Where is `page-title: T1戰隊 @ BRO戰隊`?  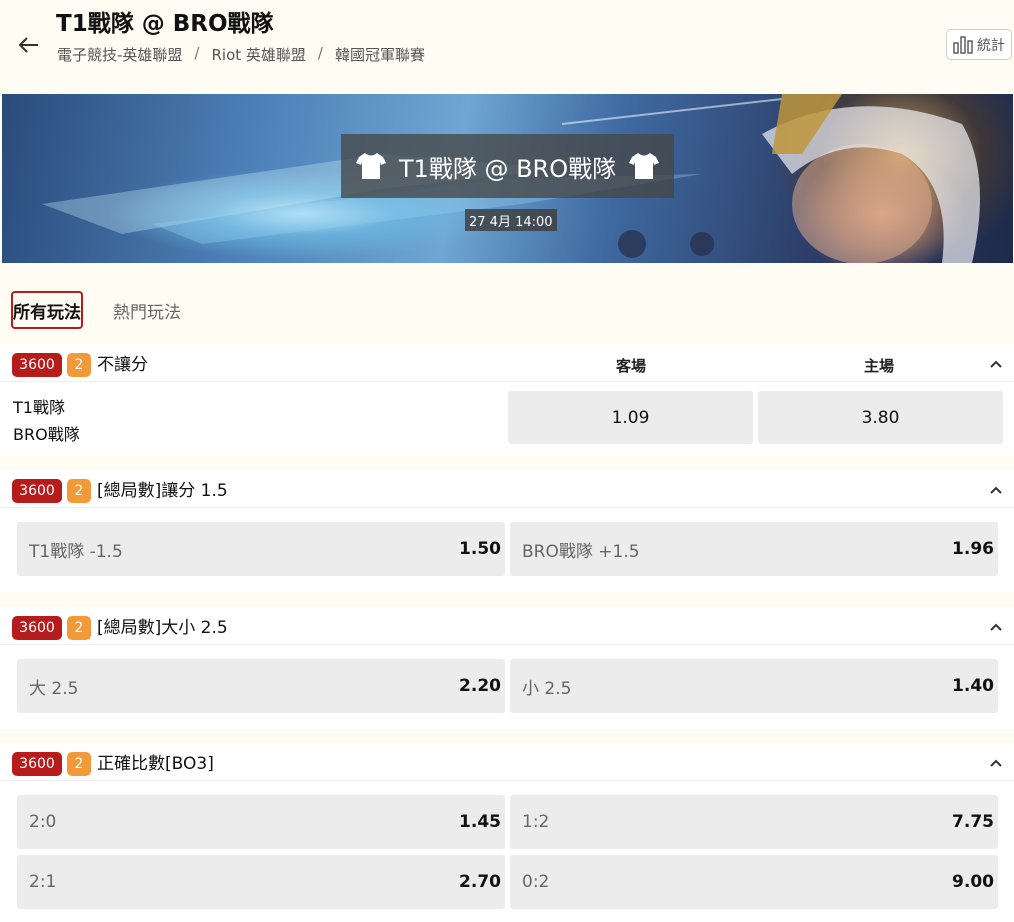 page-title: T1戰隊 @ BRO戰隊 is located at coordinates (165, 24).